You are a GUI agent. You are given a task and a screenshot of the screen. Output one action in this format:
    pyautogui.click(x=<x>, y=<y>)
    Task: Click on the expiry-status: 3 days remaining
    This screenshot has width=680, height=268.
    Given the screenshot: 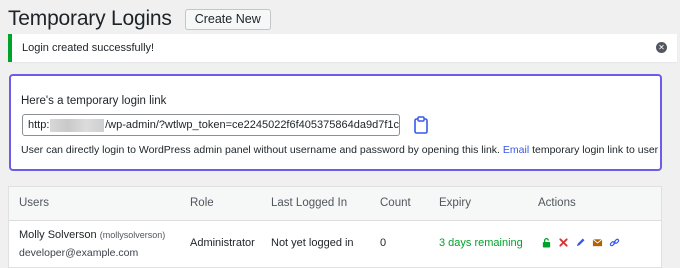 What is the action you would take?
    pyautogui.click(x=481, y=243)
    